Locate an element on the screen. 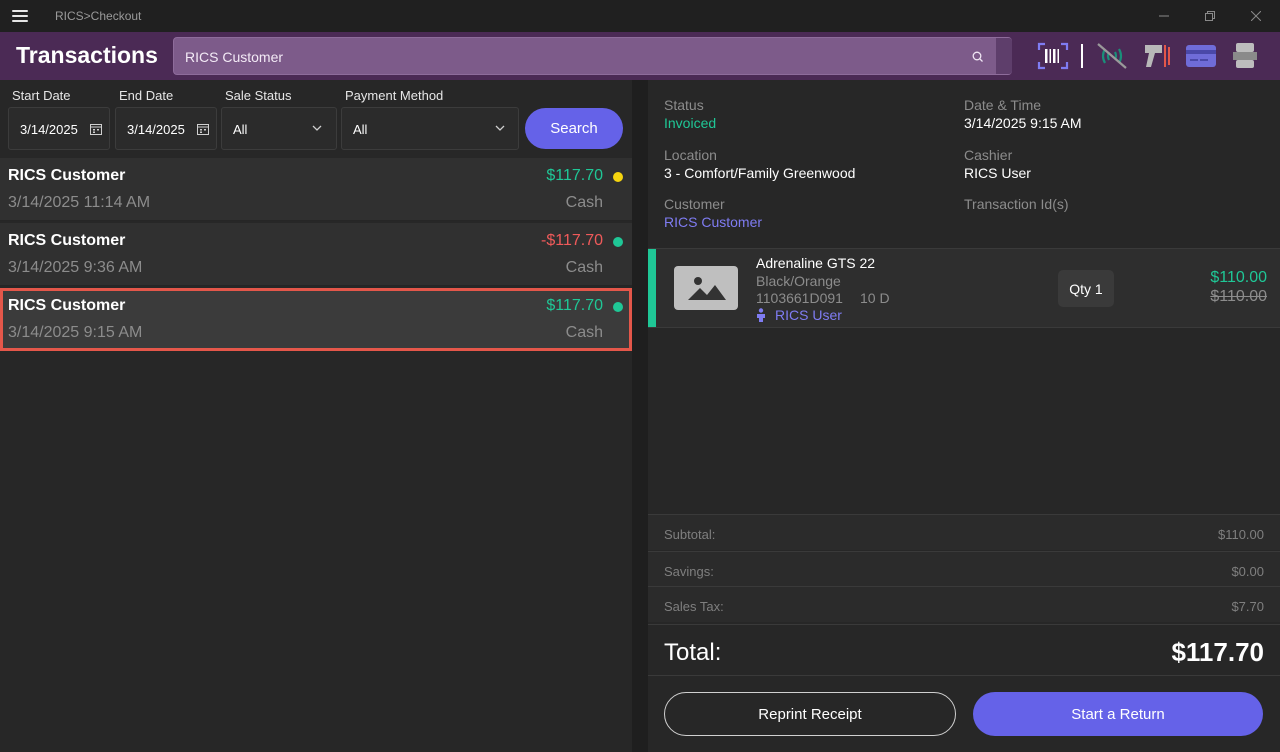 The height and width of the screenshot is (752, 1280). minimize-icon is located at coordinates (1164, 16).